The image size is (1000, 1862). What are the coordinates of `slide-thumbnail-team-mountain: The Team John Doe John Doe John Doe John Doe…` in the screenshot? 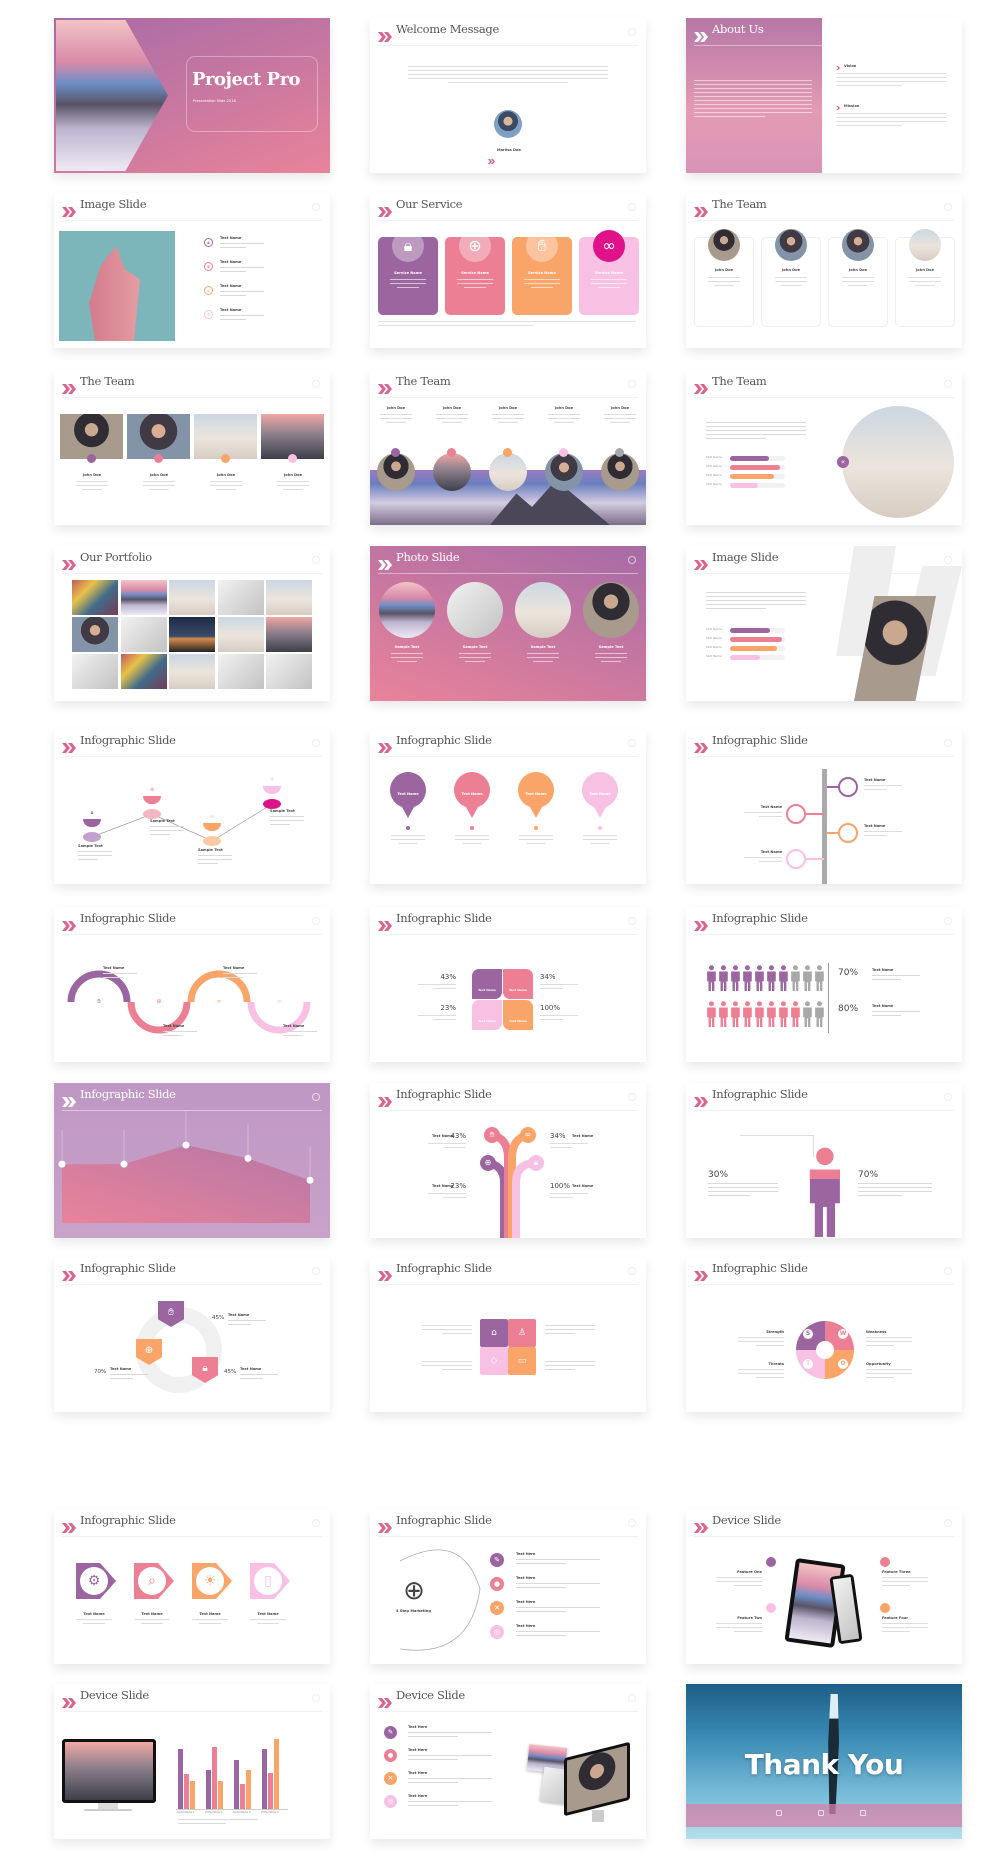 It's located at (508, 447).